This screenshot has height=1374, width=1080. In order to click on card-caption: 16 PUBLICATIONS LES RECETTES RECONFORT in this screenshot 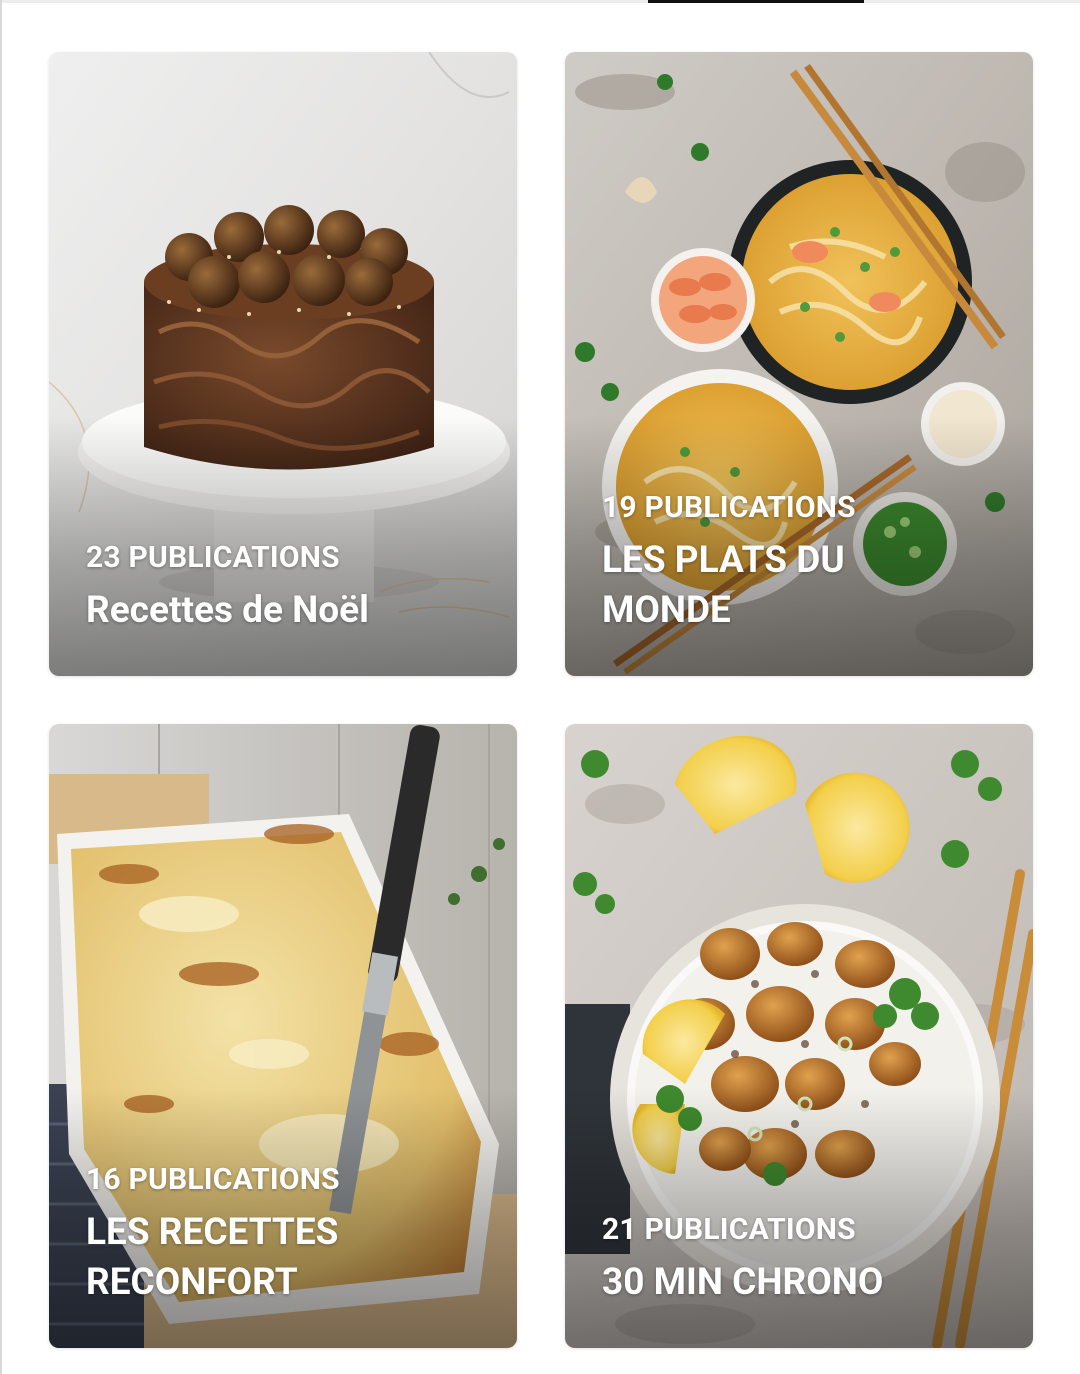, I will do `click(286, 1235)`.